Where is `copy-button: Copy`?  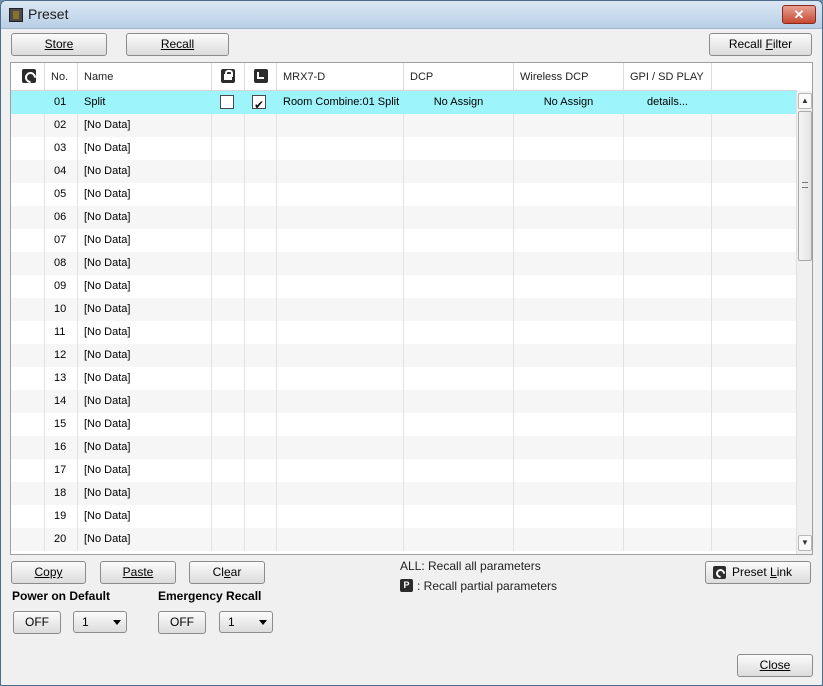
copy-button: Copy is located at coordinates (48, 572).